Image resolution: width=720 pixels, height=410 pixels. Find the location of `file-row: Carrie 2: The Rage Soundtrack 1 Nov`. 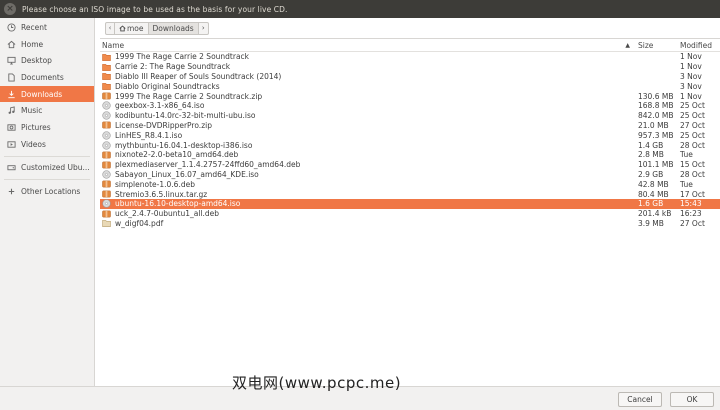

file-row: Carrie 2: The Rage Soundtrack 1 Nov is located at coordinates (410, 67).